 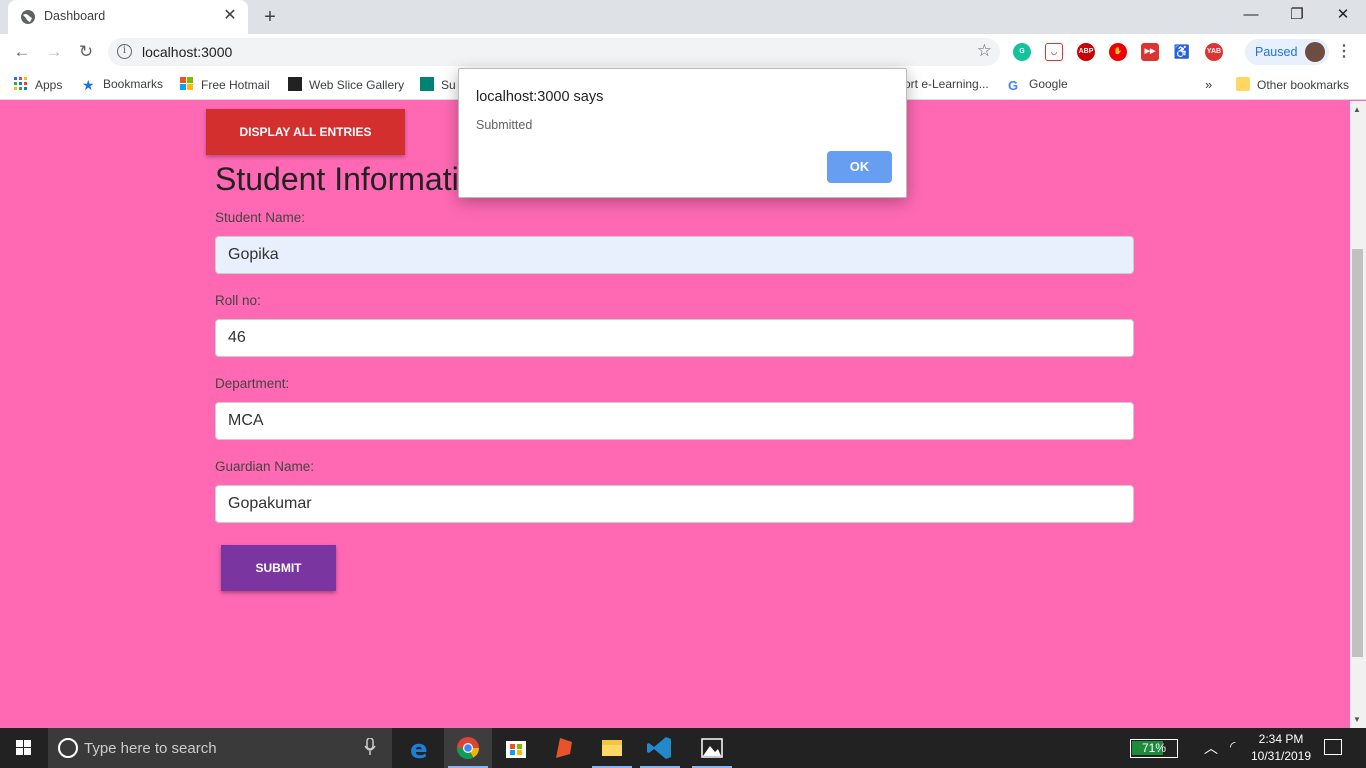 What do you see at coordinates (1251, 16) in the screenshot?
I see `minimize-button: —` at bounding box center [1251, 16].